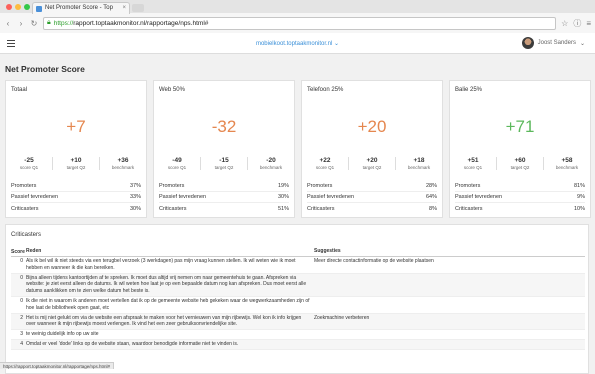 This screenshot has width=595, height=374. Describe the element at coordinates (577, 23) in the screenshot. I see `info-icon: ⓘ` at that location.